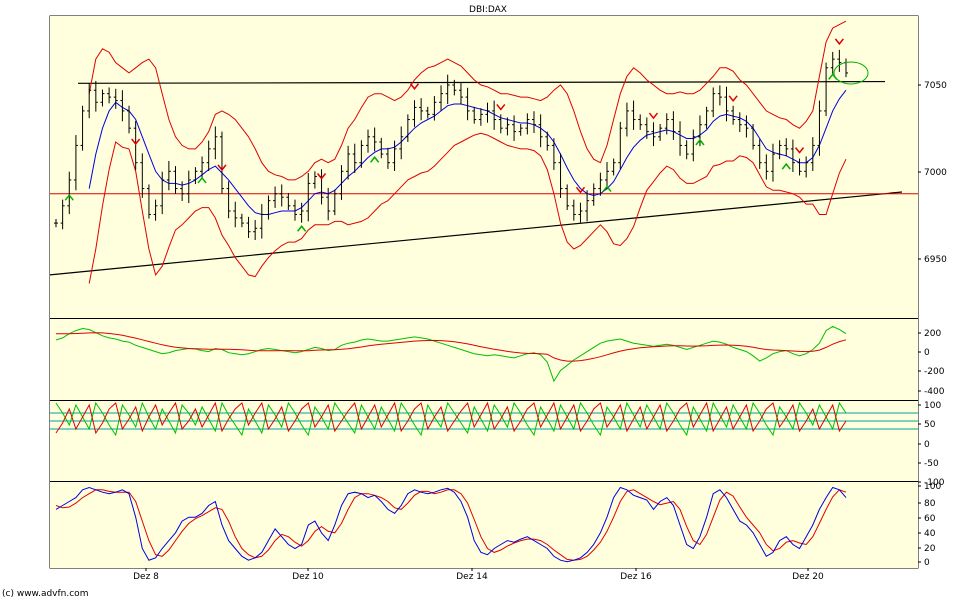  What do you see at coordinates (308, 577) in the screenshot?
I see `x-tick-label: Dez 10` at bounding box center [308, 577].